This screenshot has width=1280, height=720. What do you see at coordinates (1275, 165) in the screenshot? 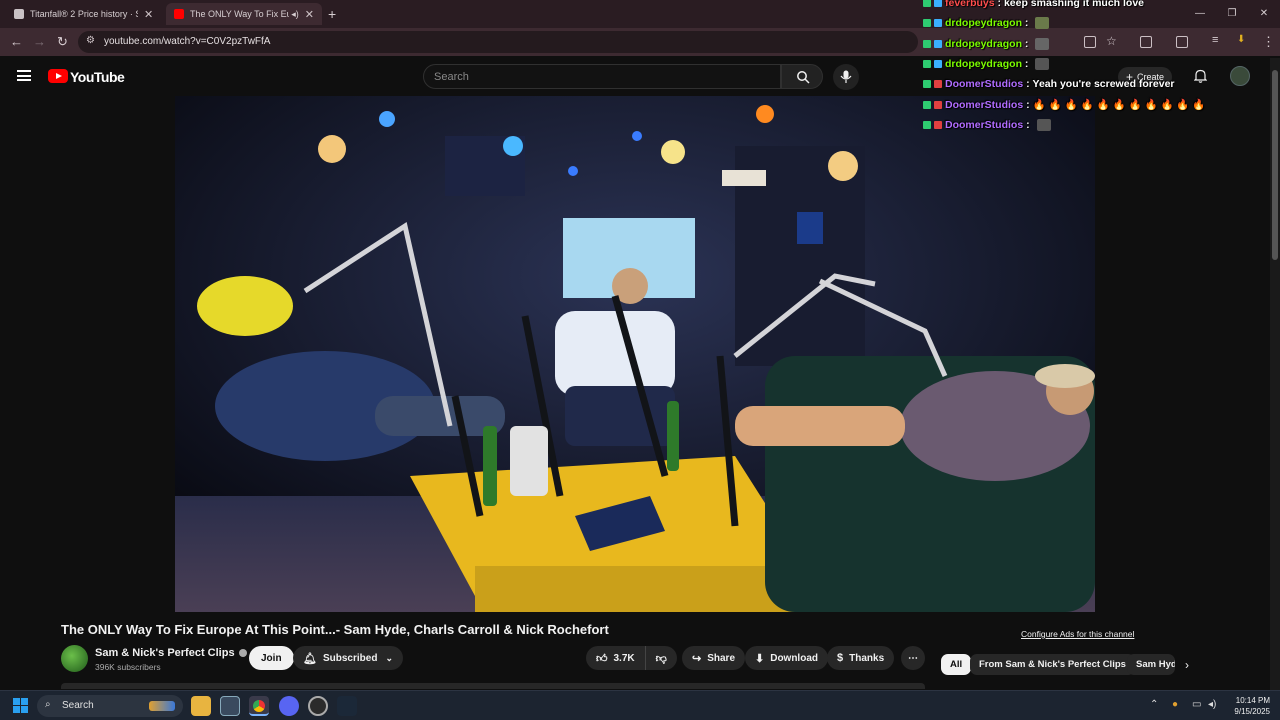
I see `scrollbar-thumb` at bounding box center [1275, 165].